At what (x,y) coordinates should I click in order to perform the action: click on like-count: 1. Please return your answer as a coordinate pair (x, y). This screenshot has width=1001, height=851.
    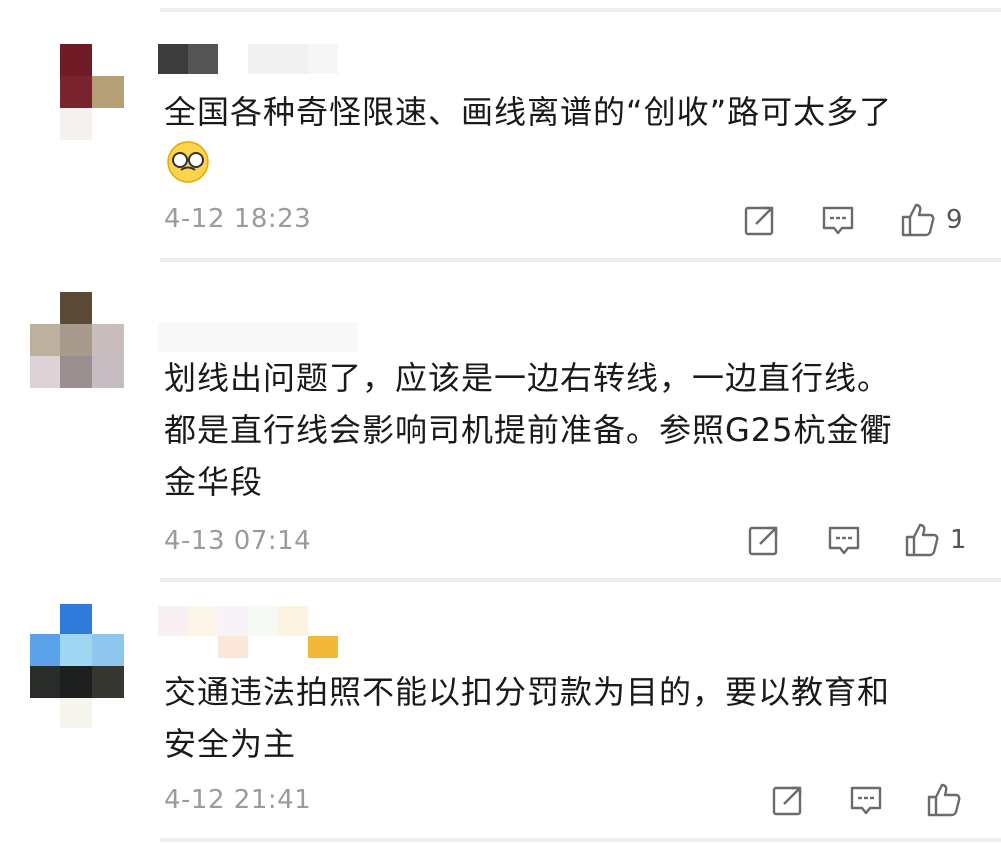
    Looking at the image, I should click on (958, 540).